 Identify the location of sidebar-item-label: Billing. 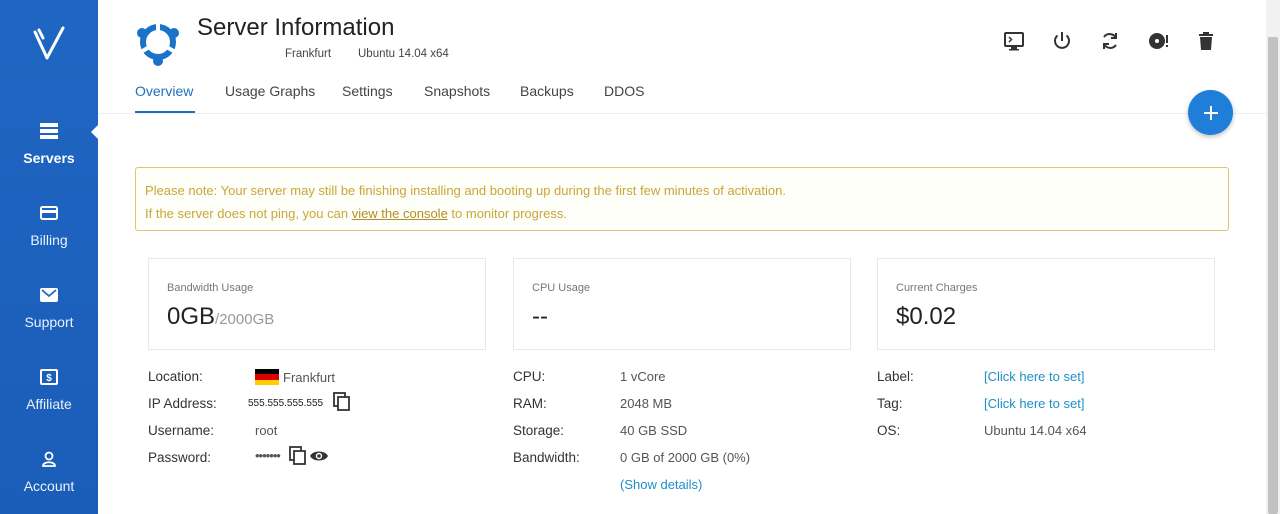
(49, 240).